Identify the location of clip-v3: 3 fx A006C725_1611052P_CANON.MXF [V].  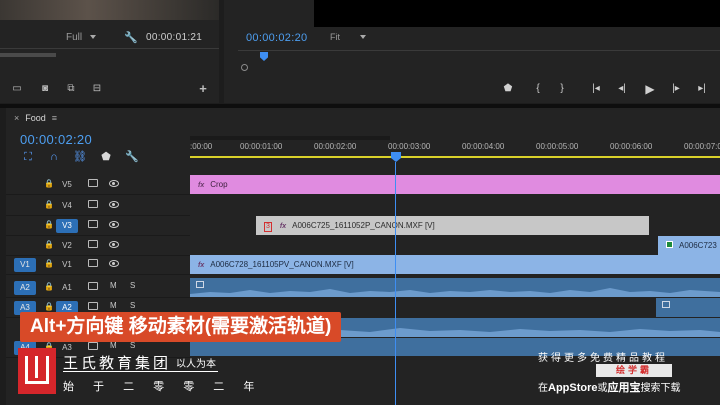
(452, 225).